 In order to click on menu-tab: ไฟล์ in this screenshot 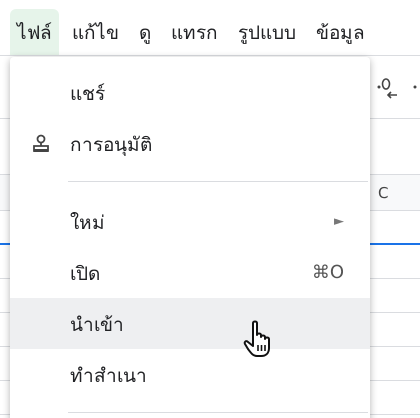, I will do `click(34, 32)`.